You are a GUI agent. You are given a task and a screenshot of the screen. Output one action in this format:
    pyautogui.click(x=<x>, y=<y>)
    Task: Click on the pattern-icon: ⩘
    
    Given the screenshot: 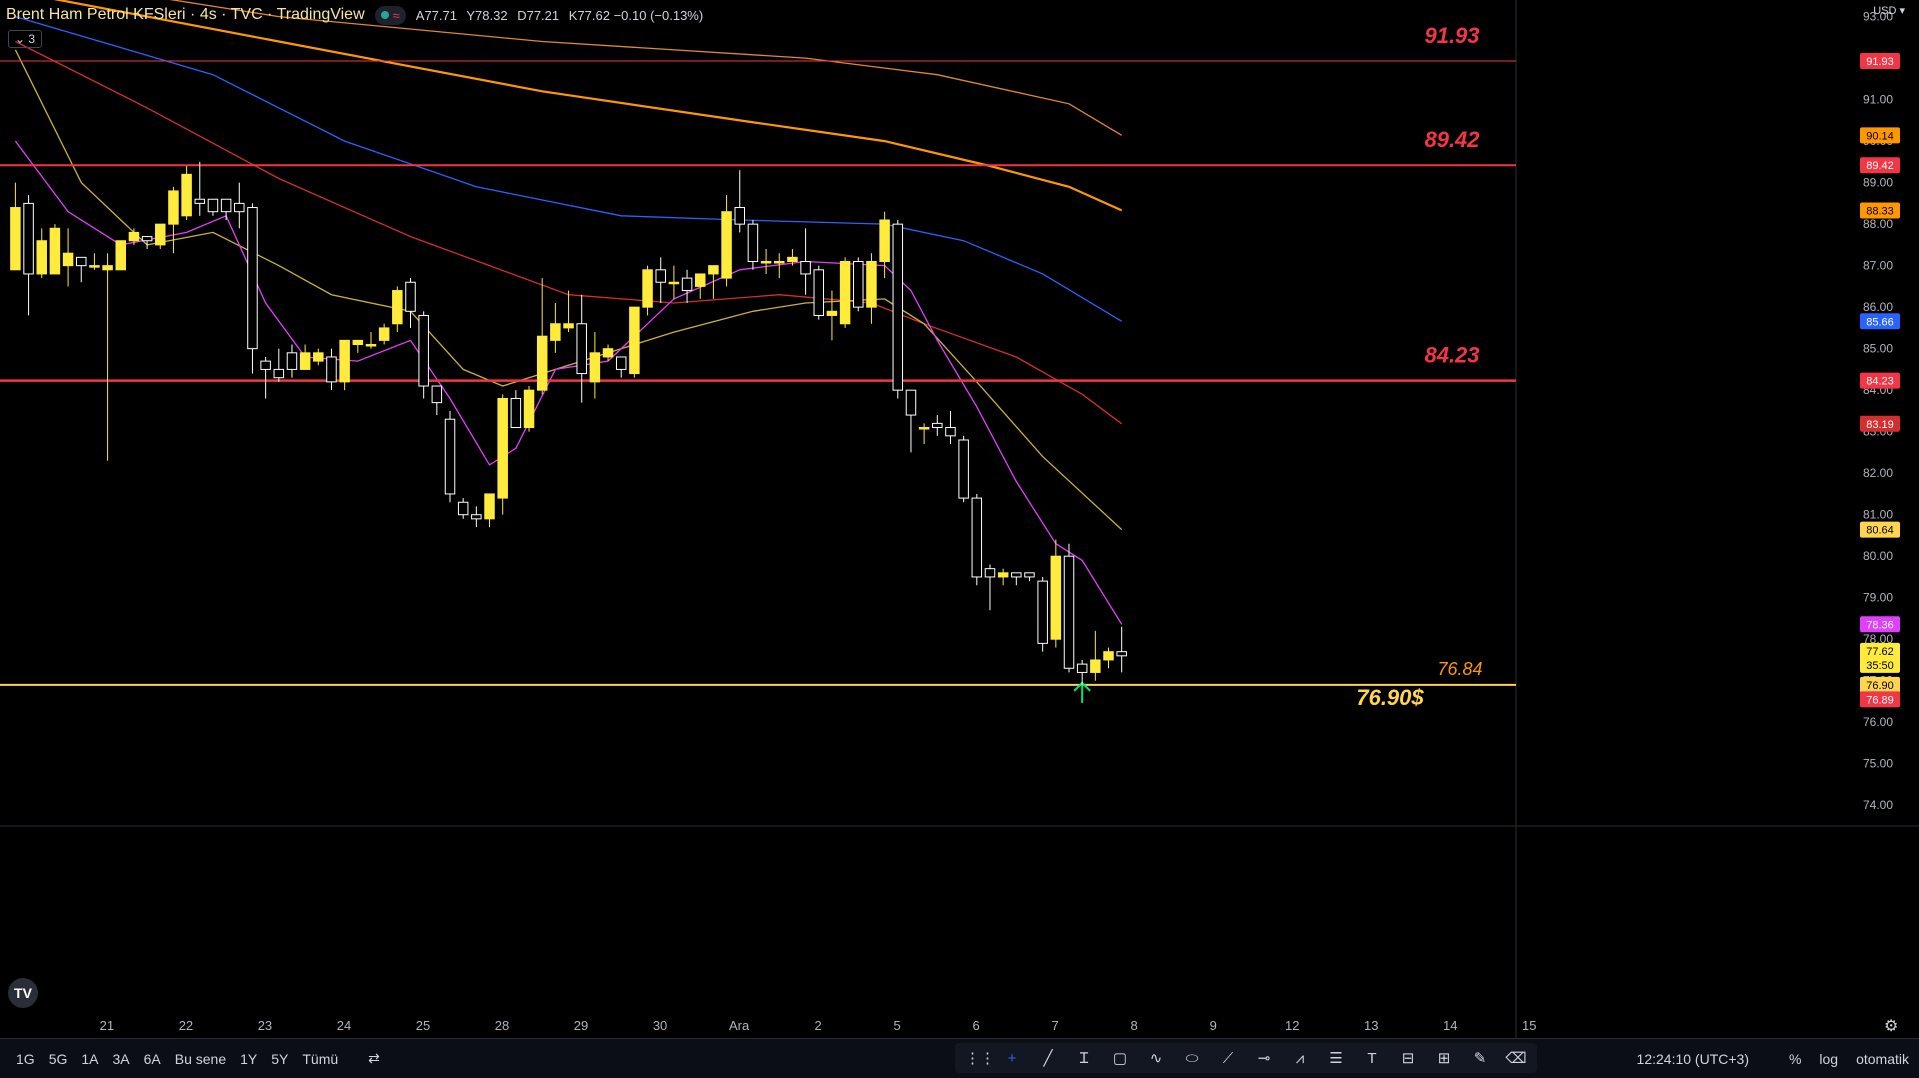 What is the action you would take?
    pyautogui.click(x=1300, y=1058)
    